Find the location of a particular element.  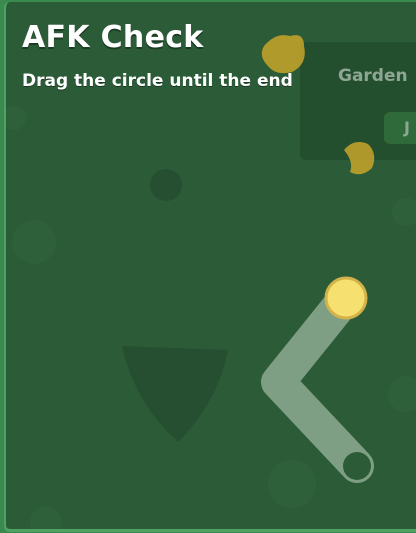

drag-track is located at coordinates (317, 383).